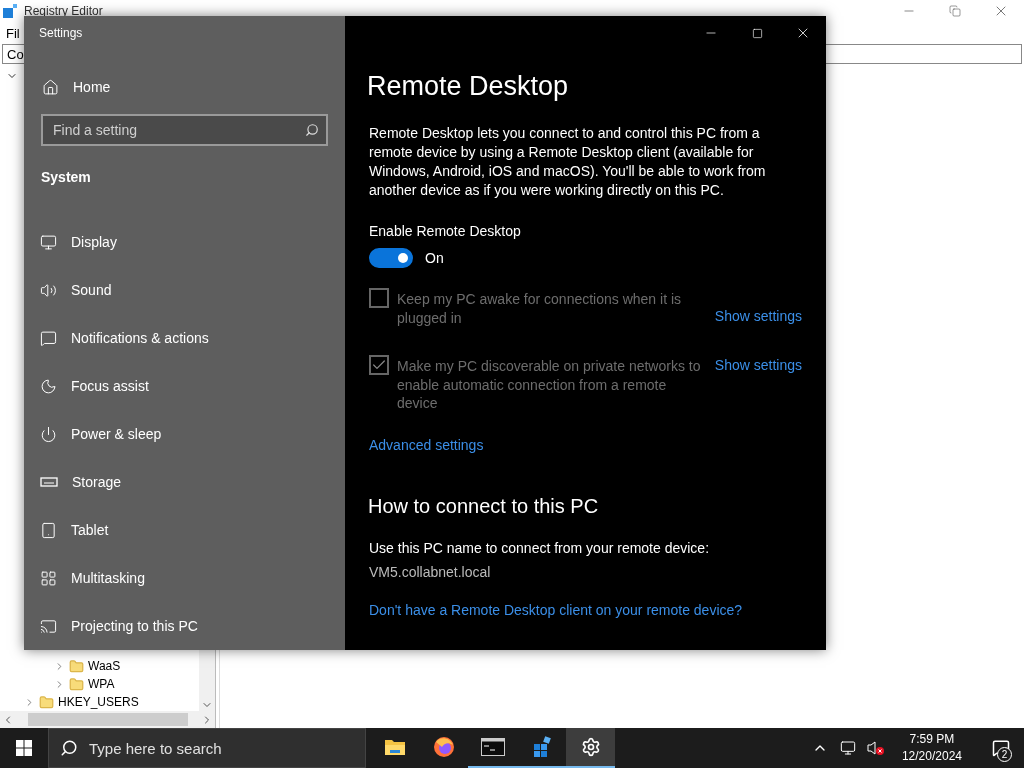  Describe the element at coordinates (434, 258) in the screenshot. I see `toggle-state: On` at that location.